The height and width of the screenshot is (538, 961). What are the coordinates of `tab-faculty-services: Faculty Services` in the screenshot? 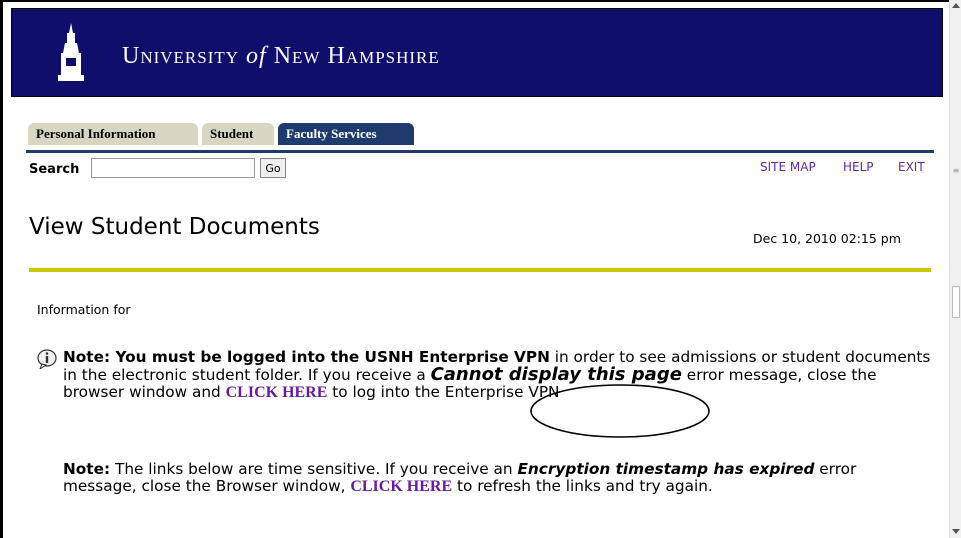 It's located at (346, 134).